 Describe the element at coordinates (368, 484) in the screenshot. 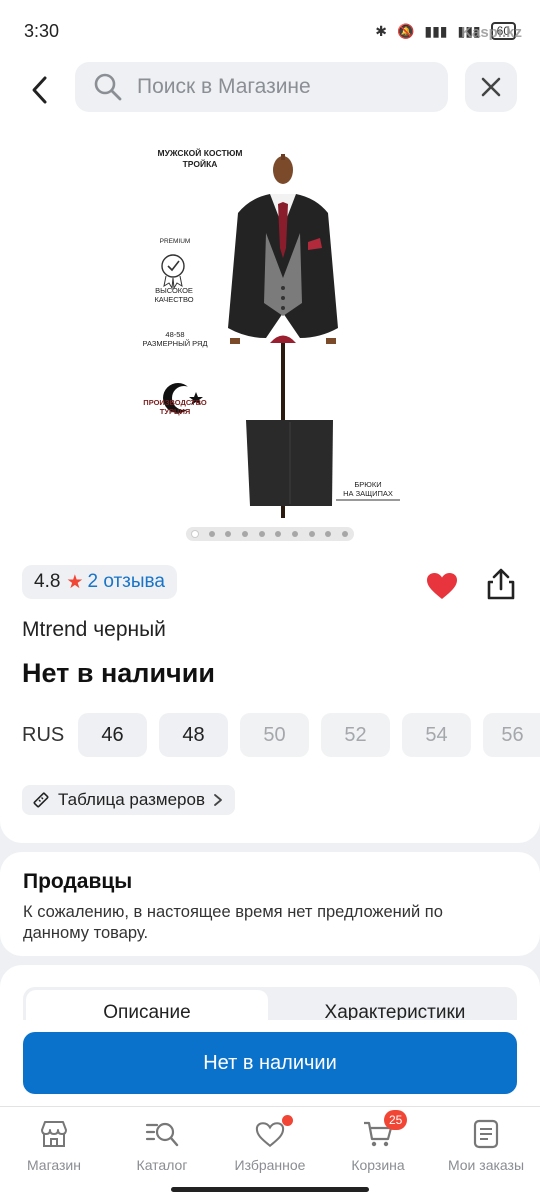

I see `pants-line1: БРЮКИ` at that location.